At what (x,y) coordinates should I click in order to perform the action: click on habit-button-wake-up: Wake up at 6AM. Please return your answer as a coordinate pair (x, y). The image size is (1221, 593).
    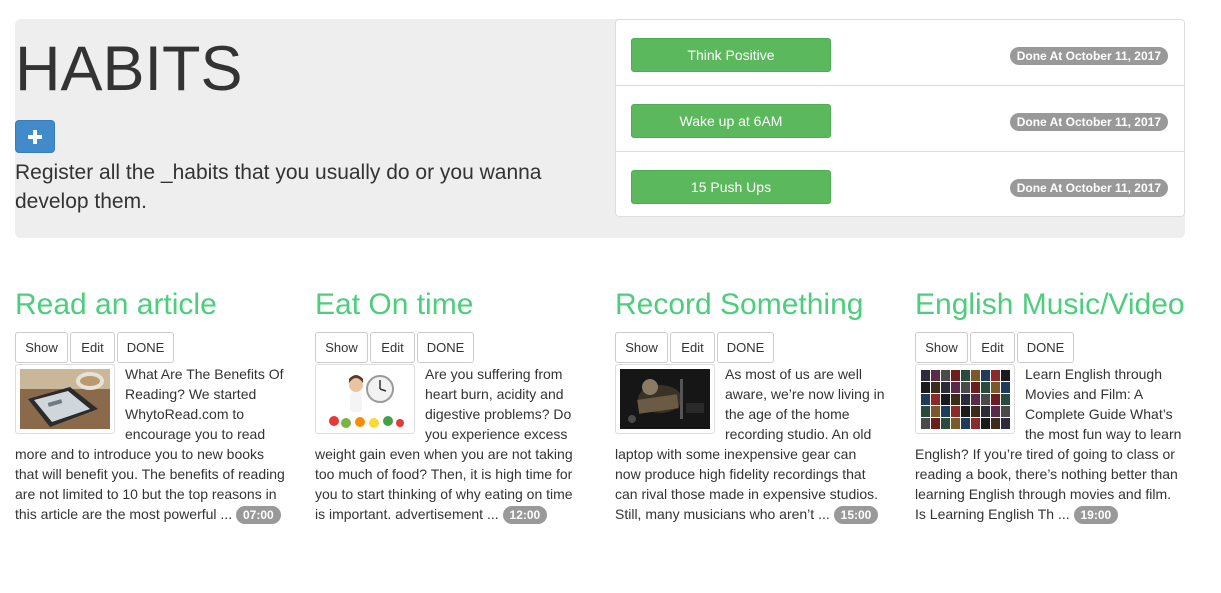
    Looking at the image, I should click on (731, 121).